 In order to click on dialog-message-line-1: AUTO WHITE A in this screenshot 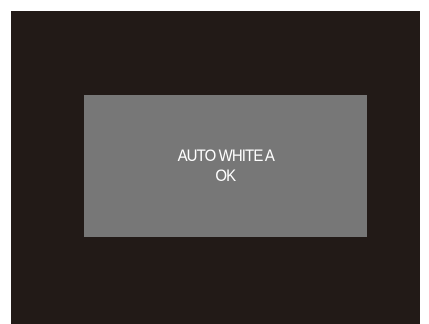, I will do `click(225, 155)`.